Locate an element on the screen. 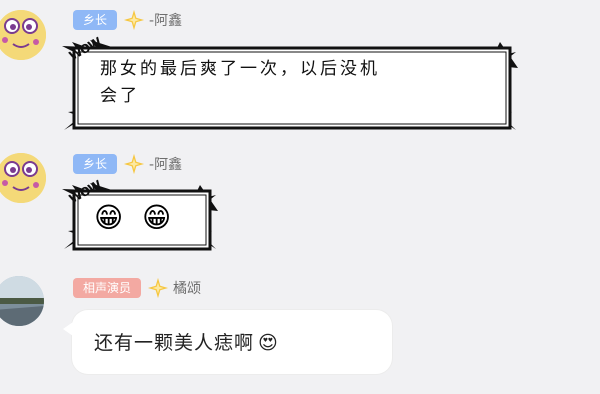 Image resolution: width=600 pixels, height=394 pixels. message-text-line: 会了 is located at coordinates (120, 96).